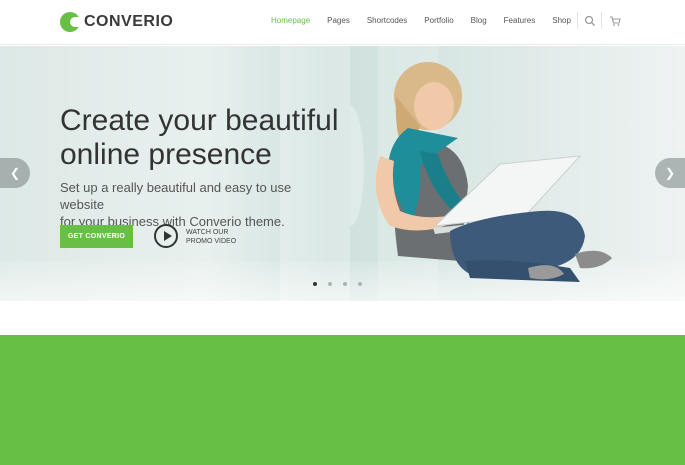 This screenshot has height=465, width=685. I want to click on watch-promo-video-link: WATCH OUR PROMO VIDEO, so click(216, 237).